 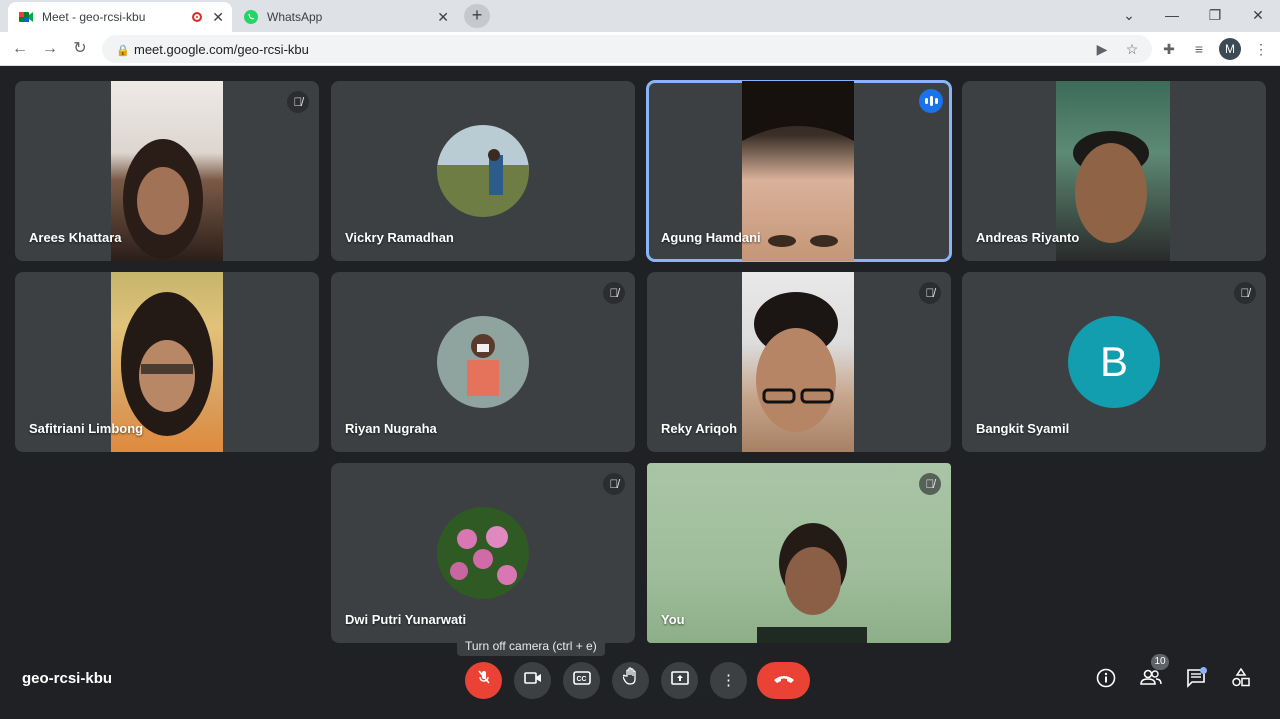 I want to click on activities-button, so click(x=1241, y=679).